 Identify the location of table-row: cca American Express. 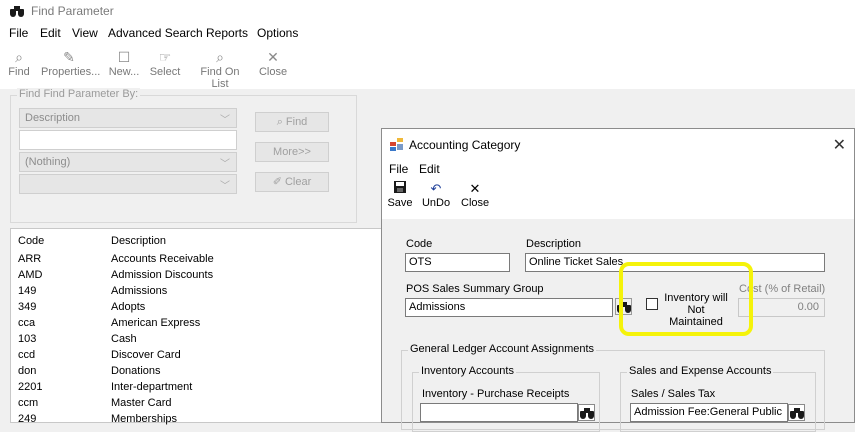
(196, 324).